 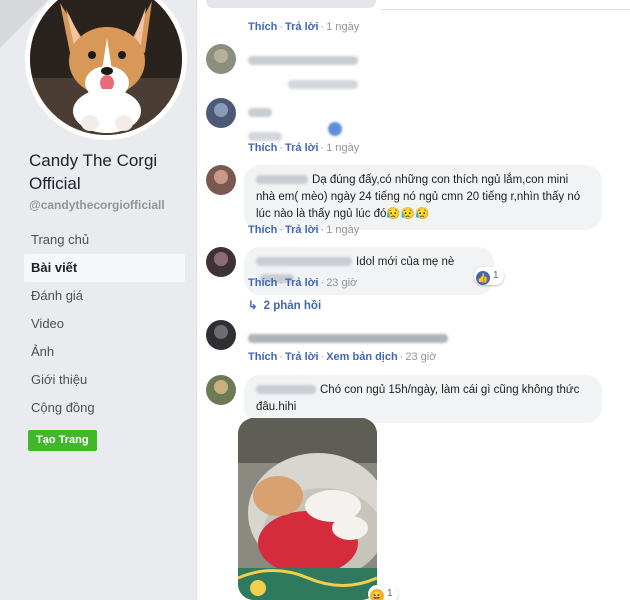 I want to click on comment-photo, so click(x=307, y=509).